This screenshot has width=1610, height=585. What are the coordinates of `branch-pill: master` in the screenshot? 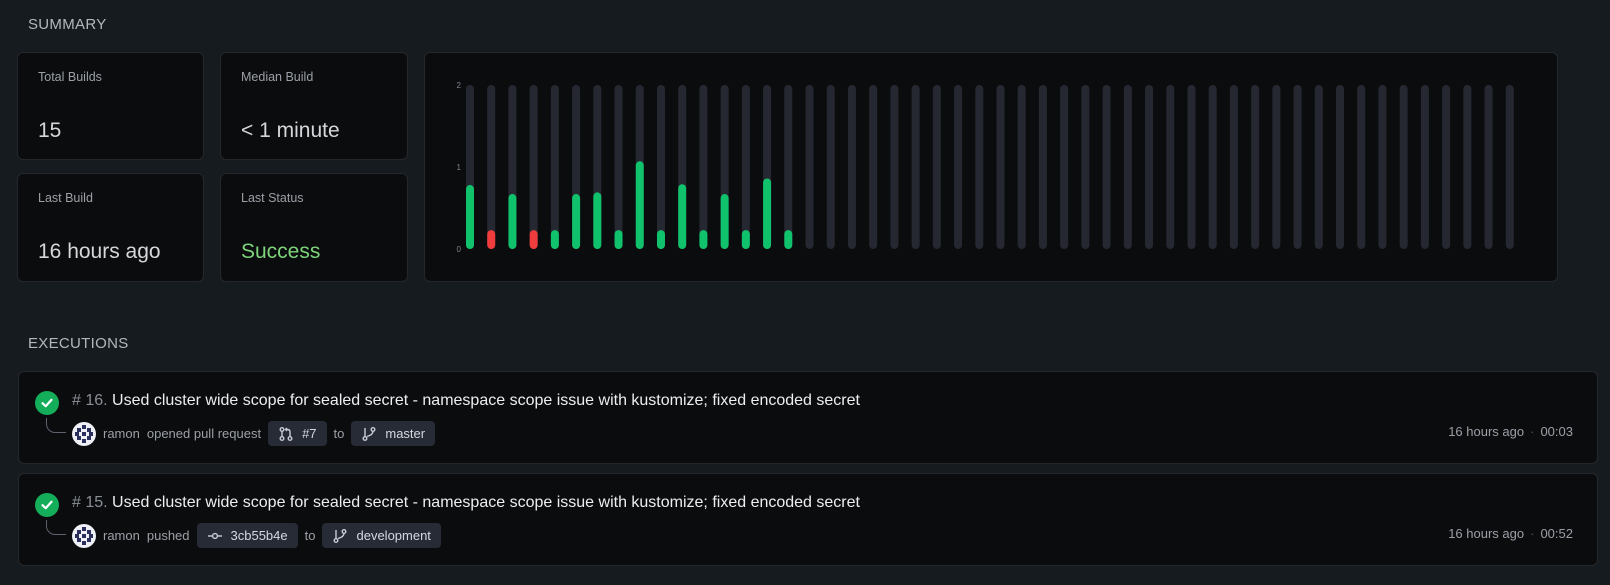 It's located at (393, 433).